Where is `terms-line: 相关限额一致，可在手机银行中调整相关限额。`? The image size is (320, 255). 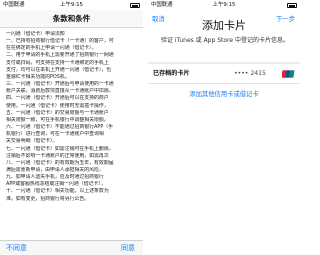 terms-line: 相关限额一致，可在手机银行中调整相关限额。 is located at coordinates (57, 119).